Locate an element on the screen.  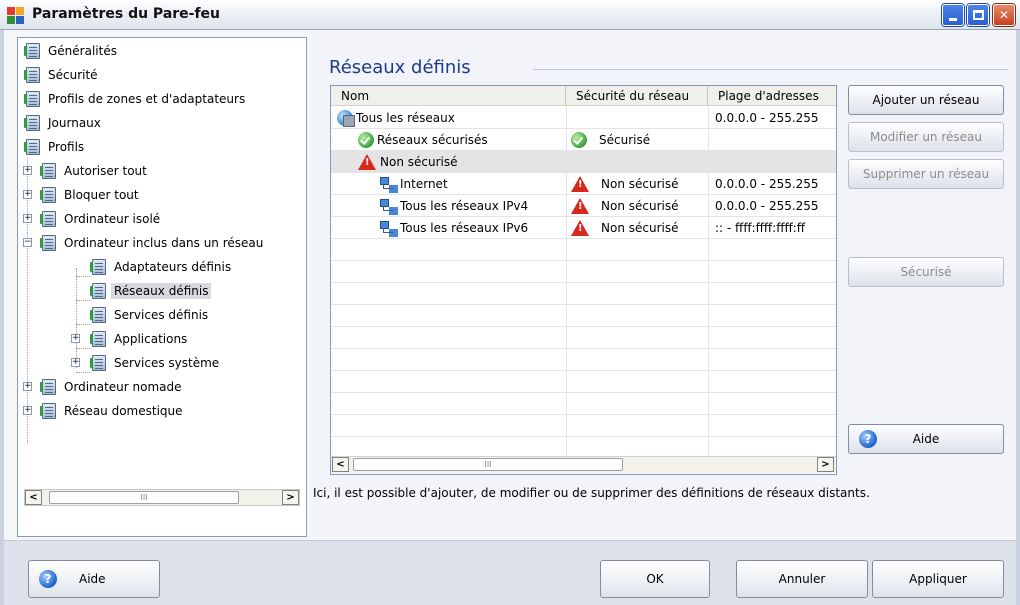
tree-item-label: Applications is located at coordinates (151, 339).